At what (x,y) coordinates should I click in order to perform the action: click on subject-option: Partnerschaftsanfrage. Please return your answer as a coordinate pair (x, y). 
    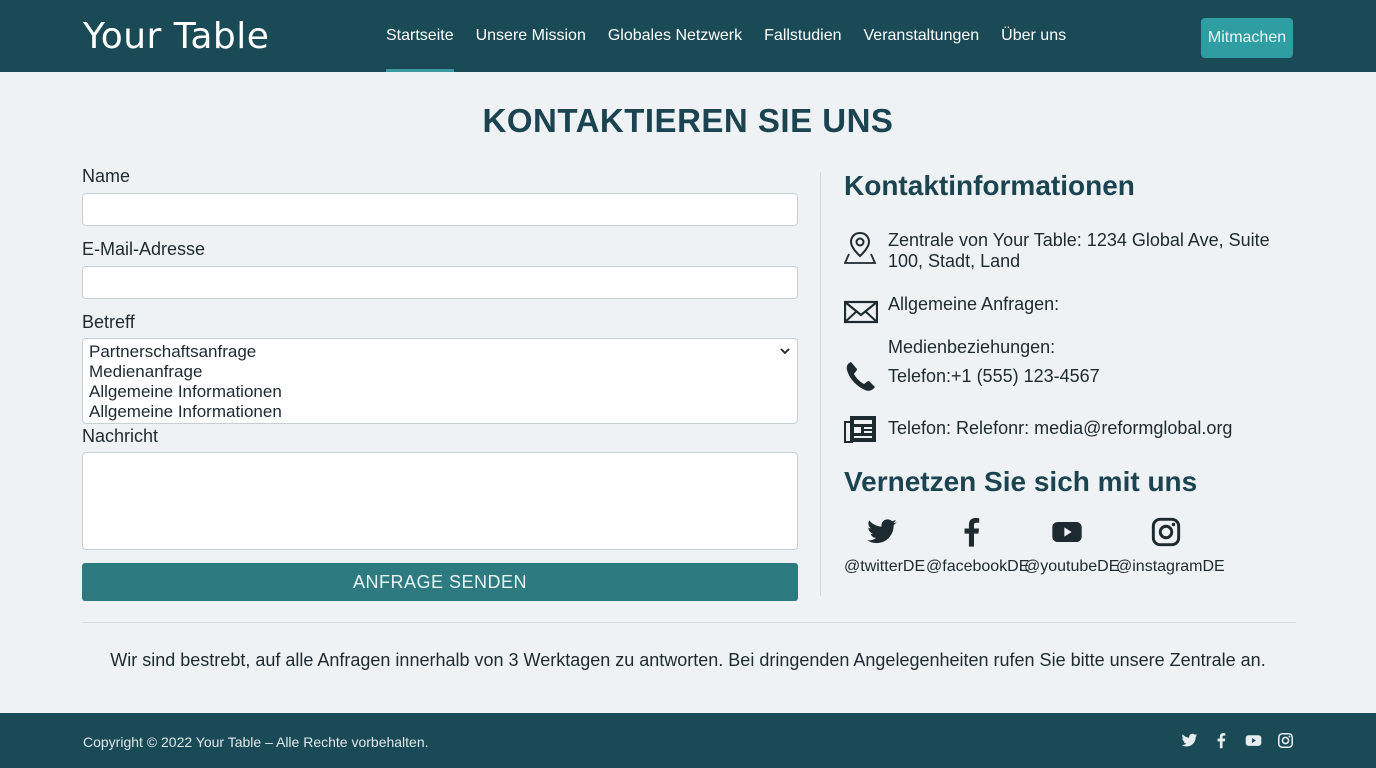
    Looking at the image, I should click on (440, 352).